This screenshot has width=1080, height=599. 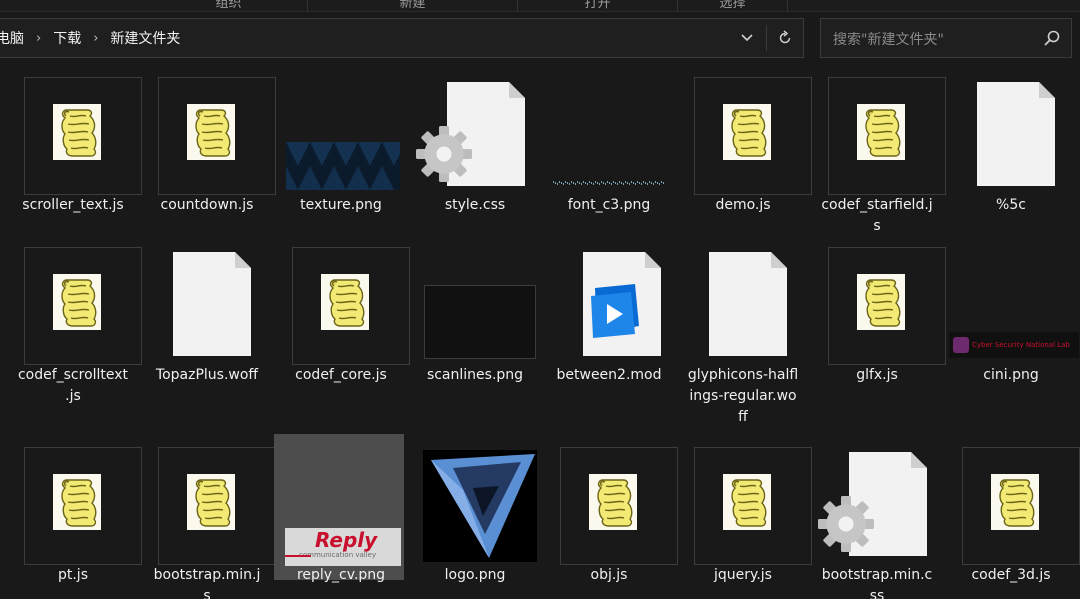 I want to click on file-name: codef_scrolltext .js, so click(x=73, y=385).